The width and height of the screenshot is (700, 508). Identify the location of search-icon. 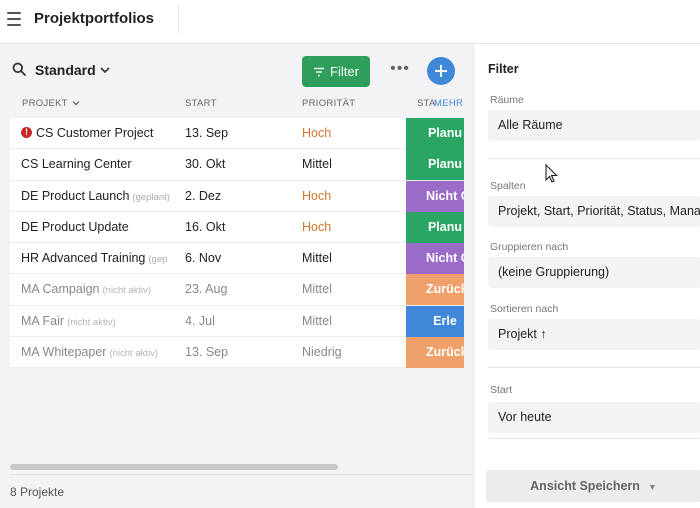
(19, 69).